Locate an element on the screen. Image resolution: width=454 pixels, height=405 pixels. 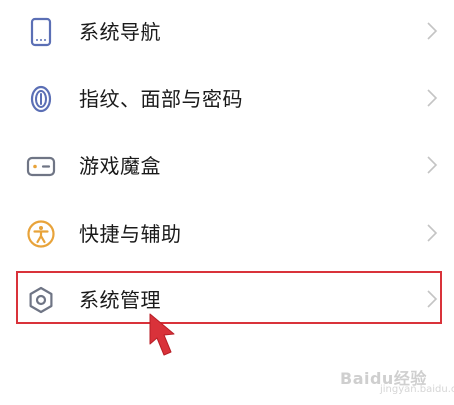
watermark-text: Baidu经验 is located at coordinates (383, 378).